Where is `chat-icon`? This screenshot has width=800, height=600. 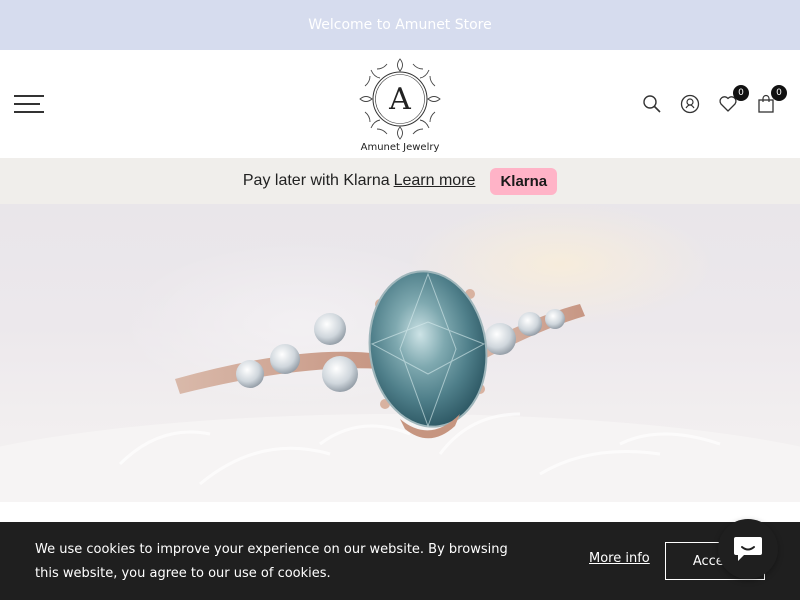 chat-icon is located at coordinates (748, 549).